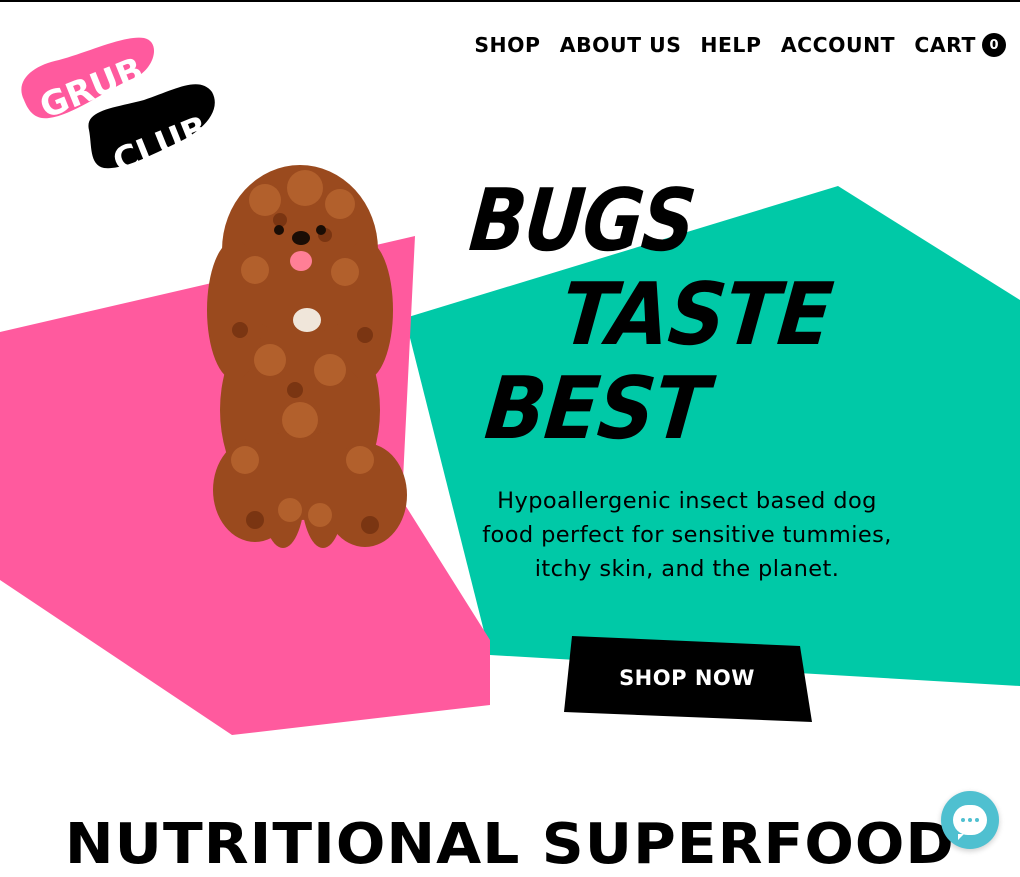  Describe the element at coordinates (119, 106) in the screenshot. I see `grub-club-logo: GRUB CLUB` at that location.